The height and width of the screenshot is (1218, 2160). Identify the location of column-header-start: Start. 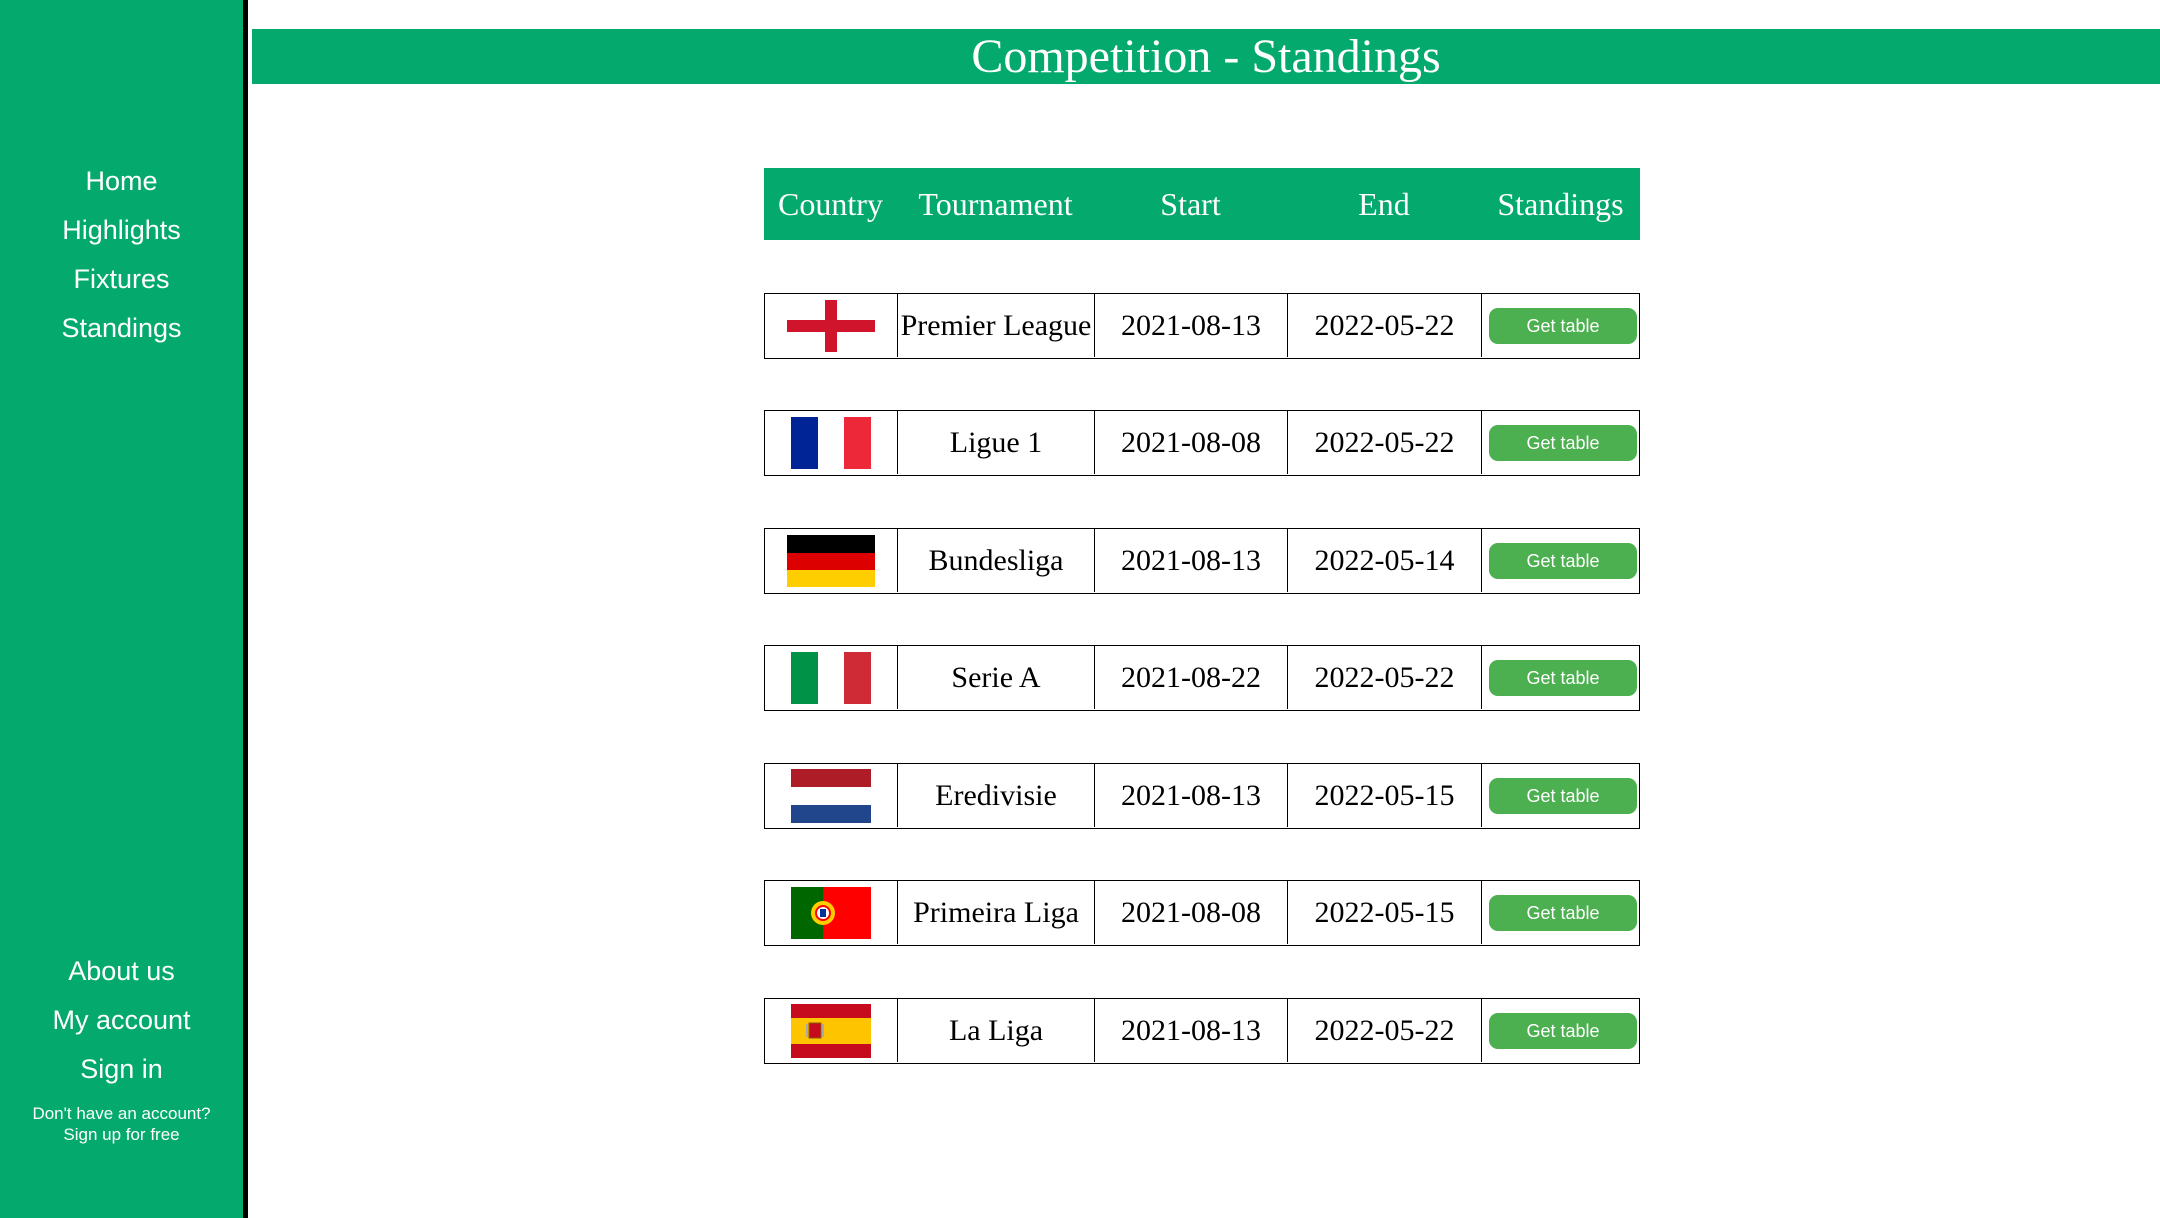
(1190, 204).